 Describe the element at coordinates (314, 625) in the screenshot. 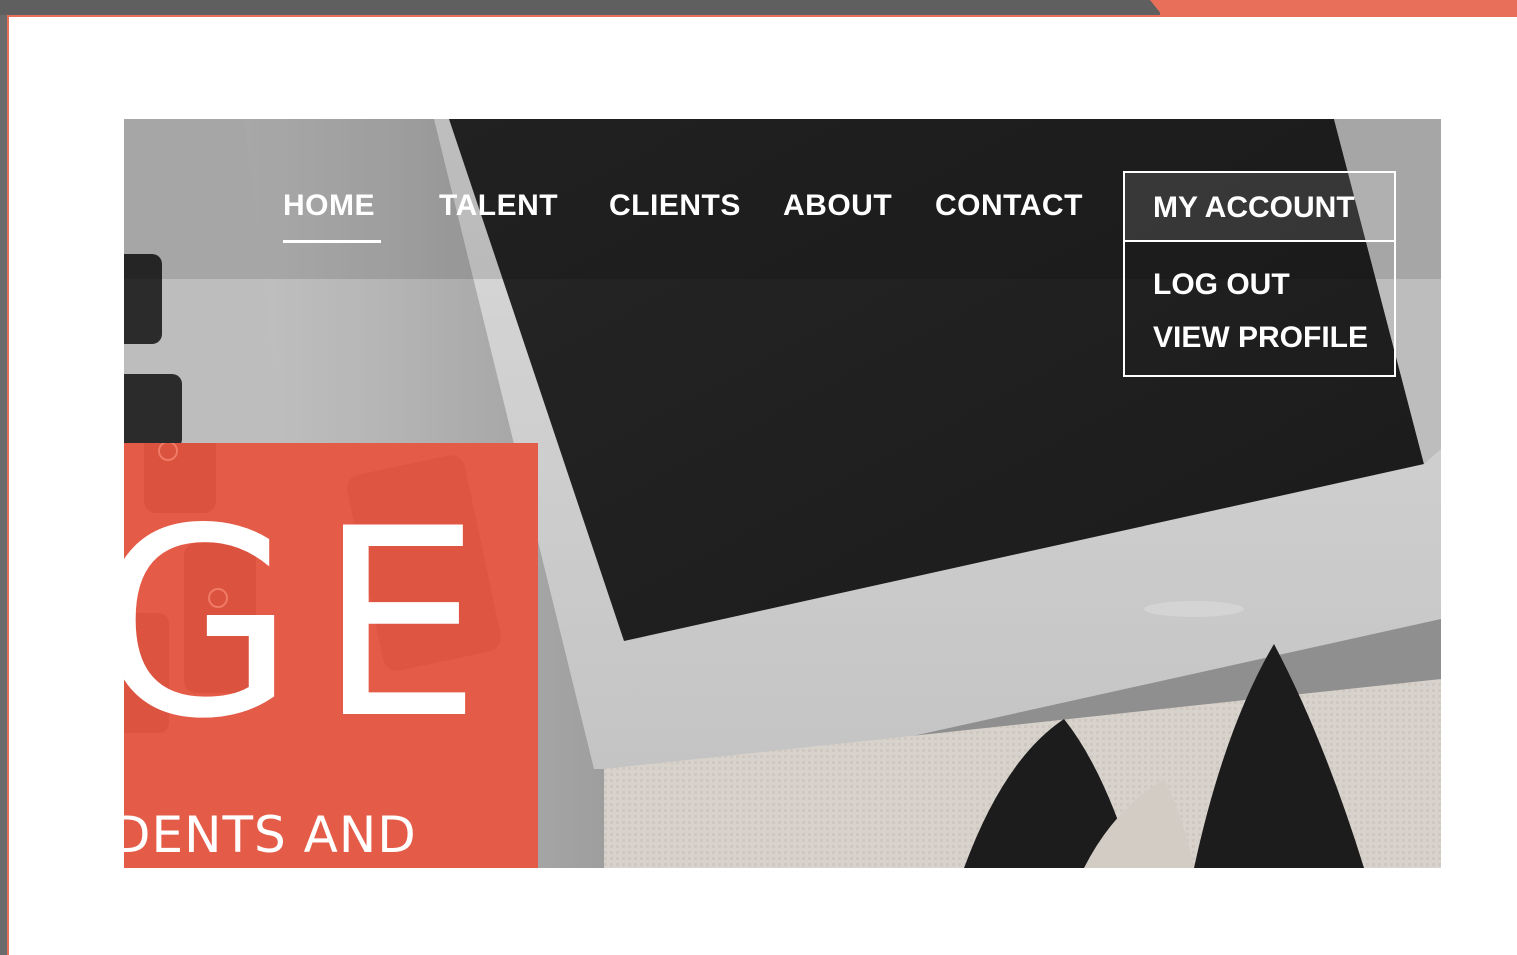

I see `hero-heading-fragment: GE` at that location.